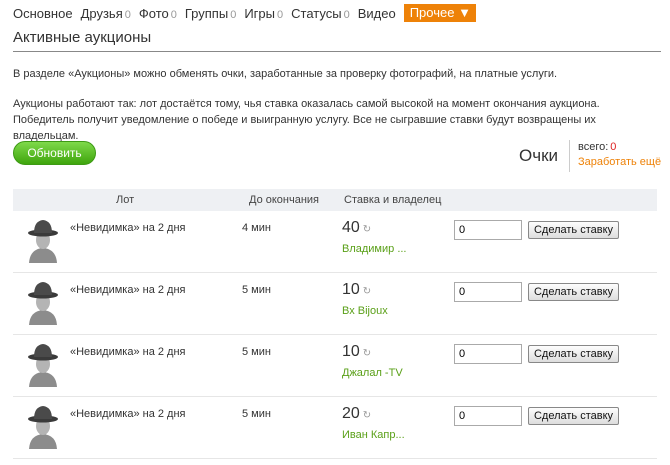 The image size is (670, 465). Describe the element at coordinates (335, 200) in the screenshot. I see `table-header: Лот До окончания Ставка и владелец` at that location.